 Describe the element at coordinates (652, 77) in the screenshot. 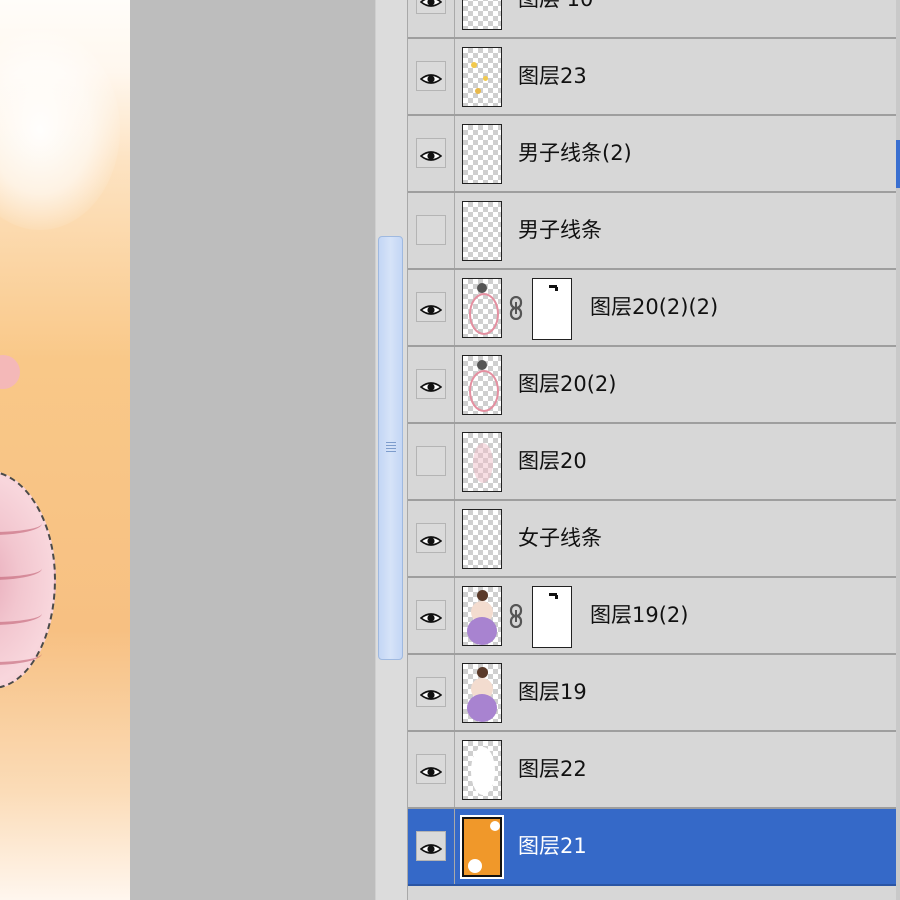

I see `layer-row: 图层23` at that location.